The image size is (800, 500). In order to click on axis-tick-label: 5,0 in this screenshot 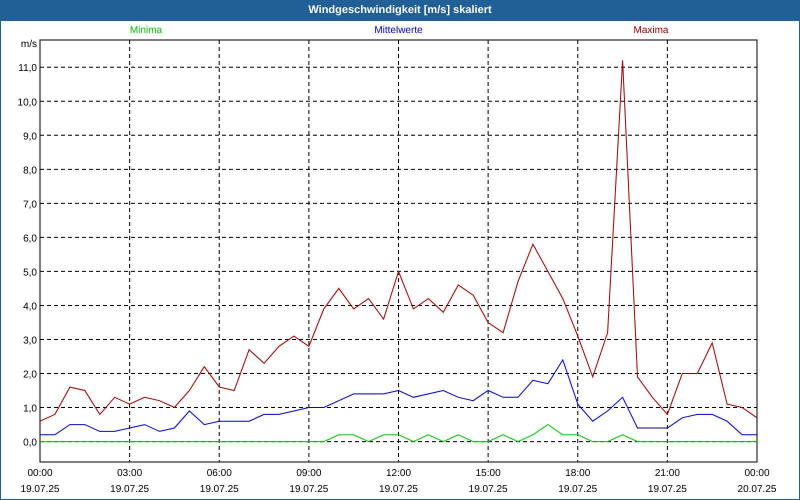, I will do `click(30, 272)`.